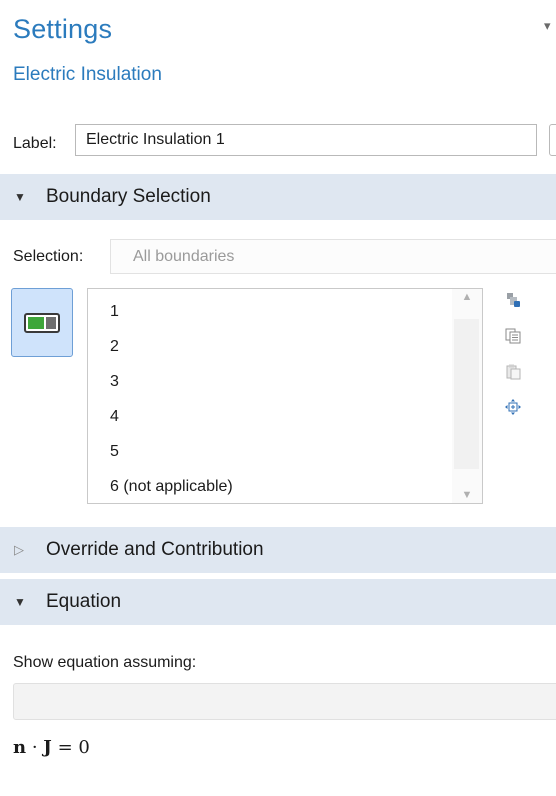 The image size is (556, 796). I want to click on clear-selection-icon, so click(513, 372).